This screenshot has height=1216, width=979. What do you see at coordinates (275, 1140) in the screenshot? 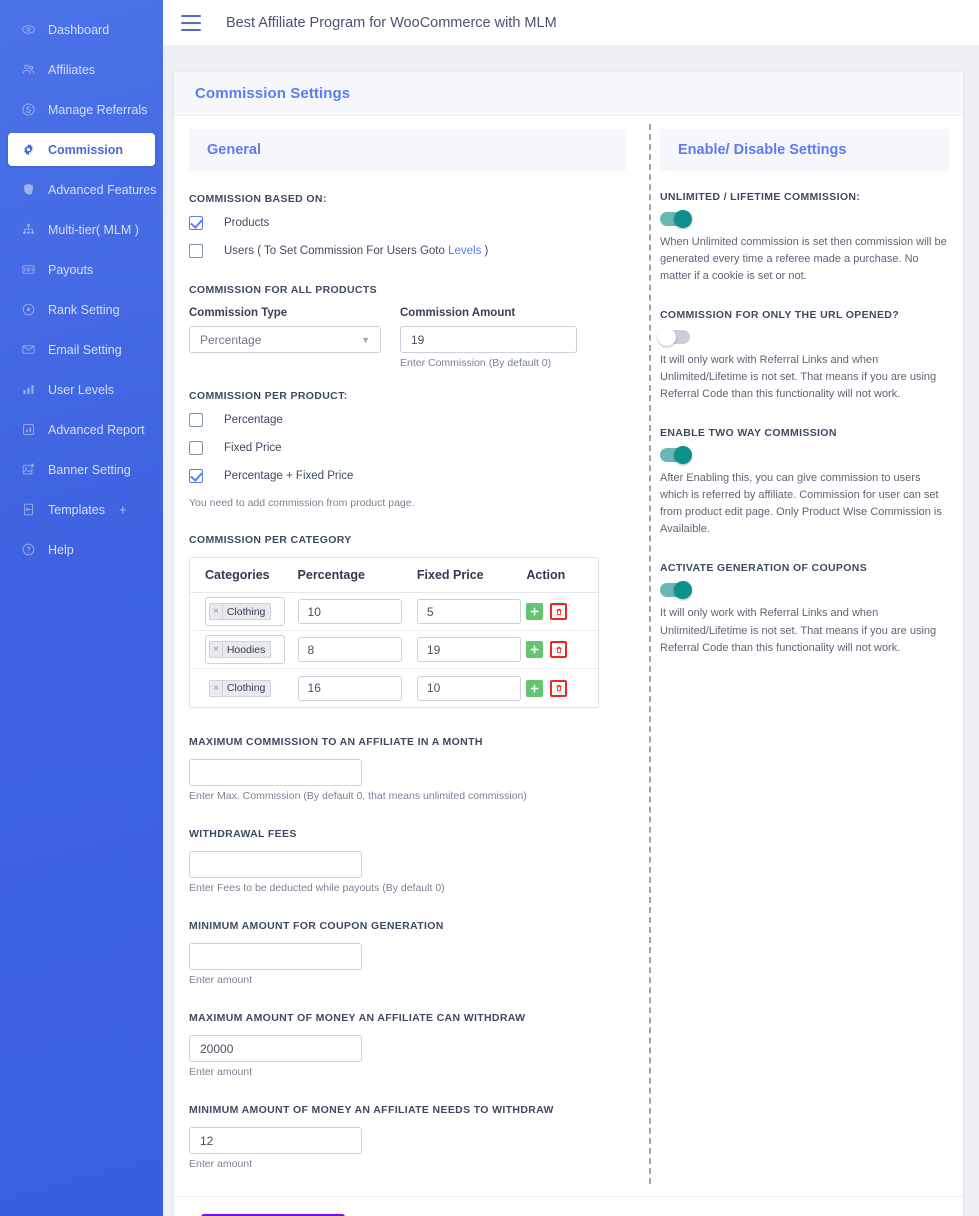
I see `field-input: 12` at bounding box center [275, 1140].